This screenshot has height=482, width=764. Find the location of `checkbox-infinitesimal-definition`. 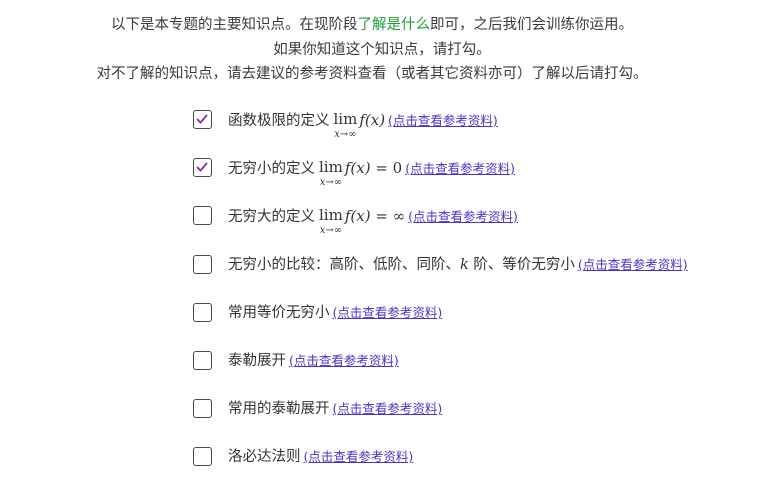

checkbox-infinitesimal-definition is located at coordinates (202, 167).